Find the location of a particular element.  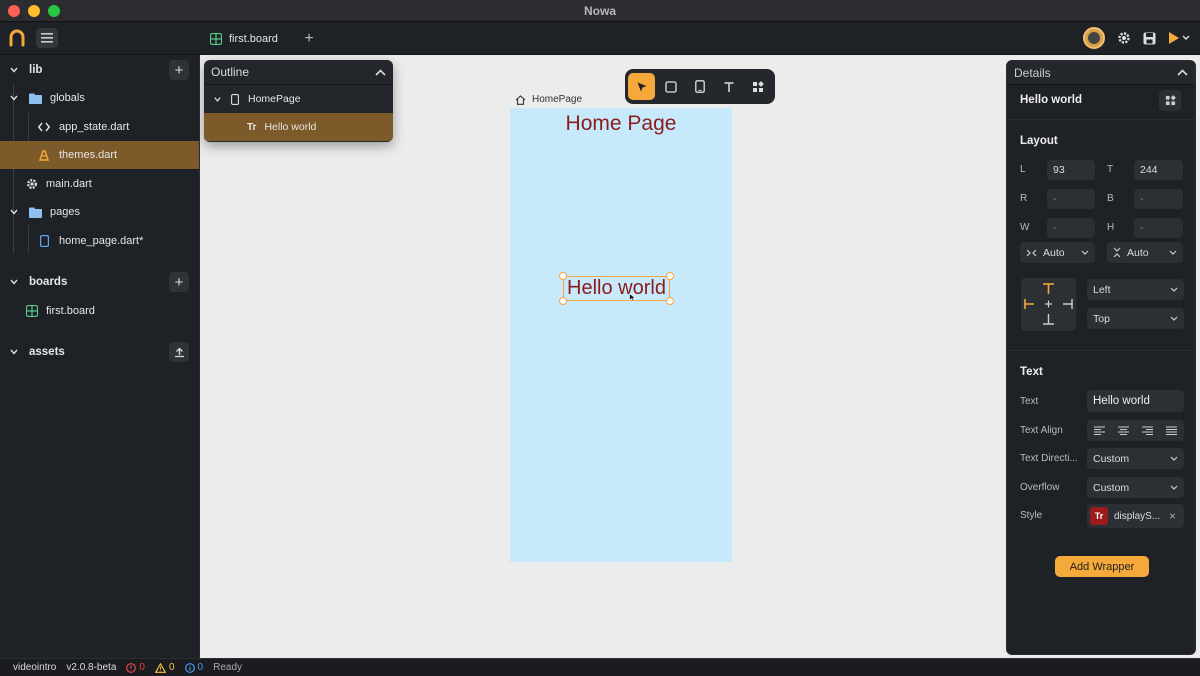

align-left-icon is located at coordinates (1099, 430).